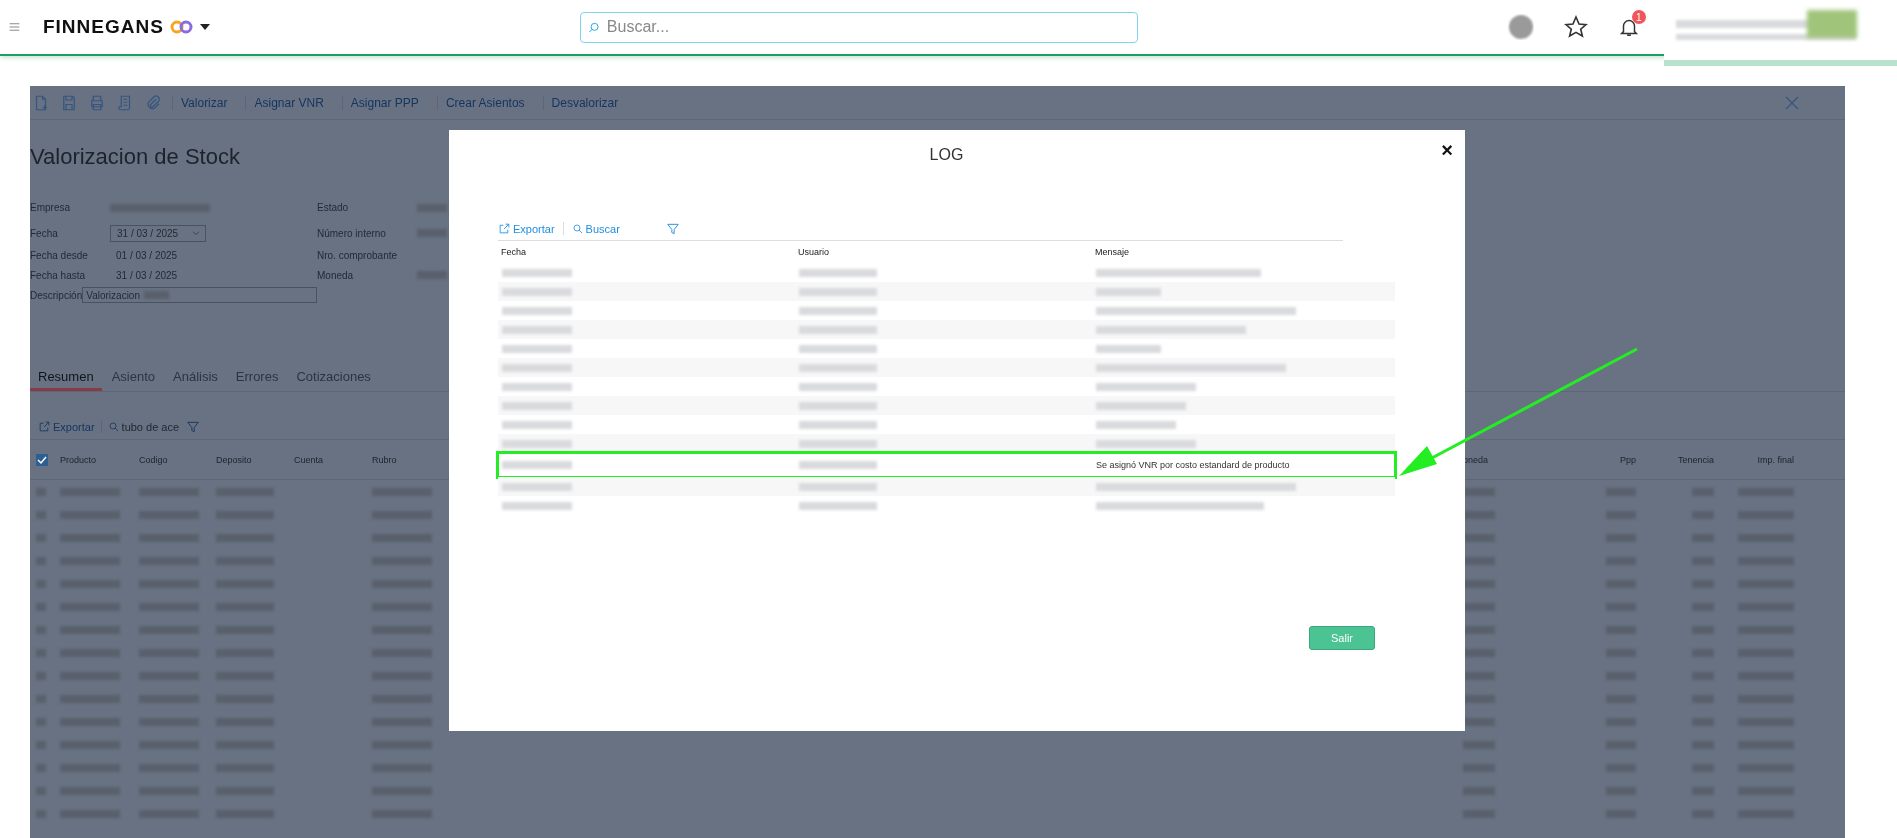 Image resolution: width=1897 pixels, height=838 pixels. I want to click on log-message: Se asignó VNR por costo estandard de producto, so click(1193, 465).